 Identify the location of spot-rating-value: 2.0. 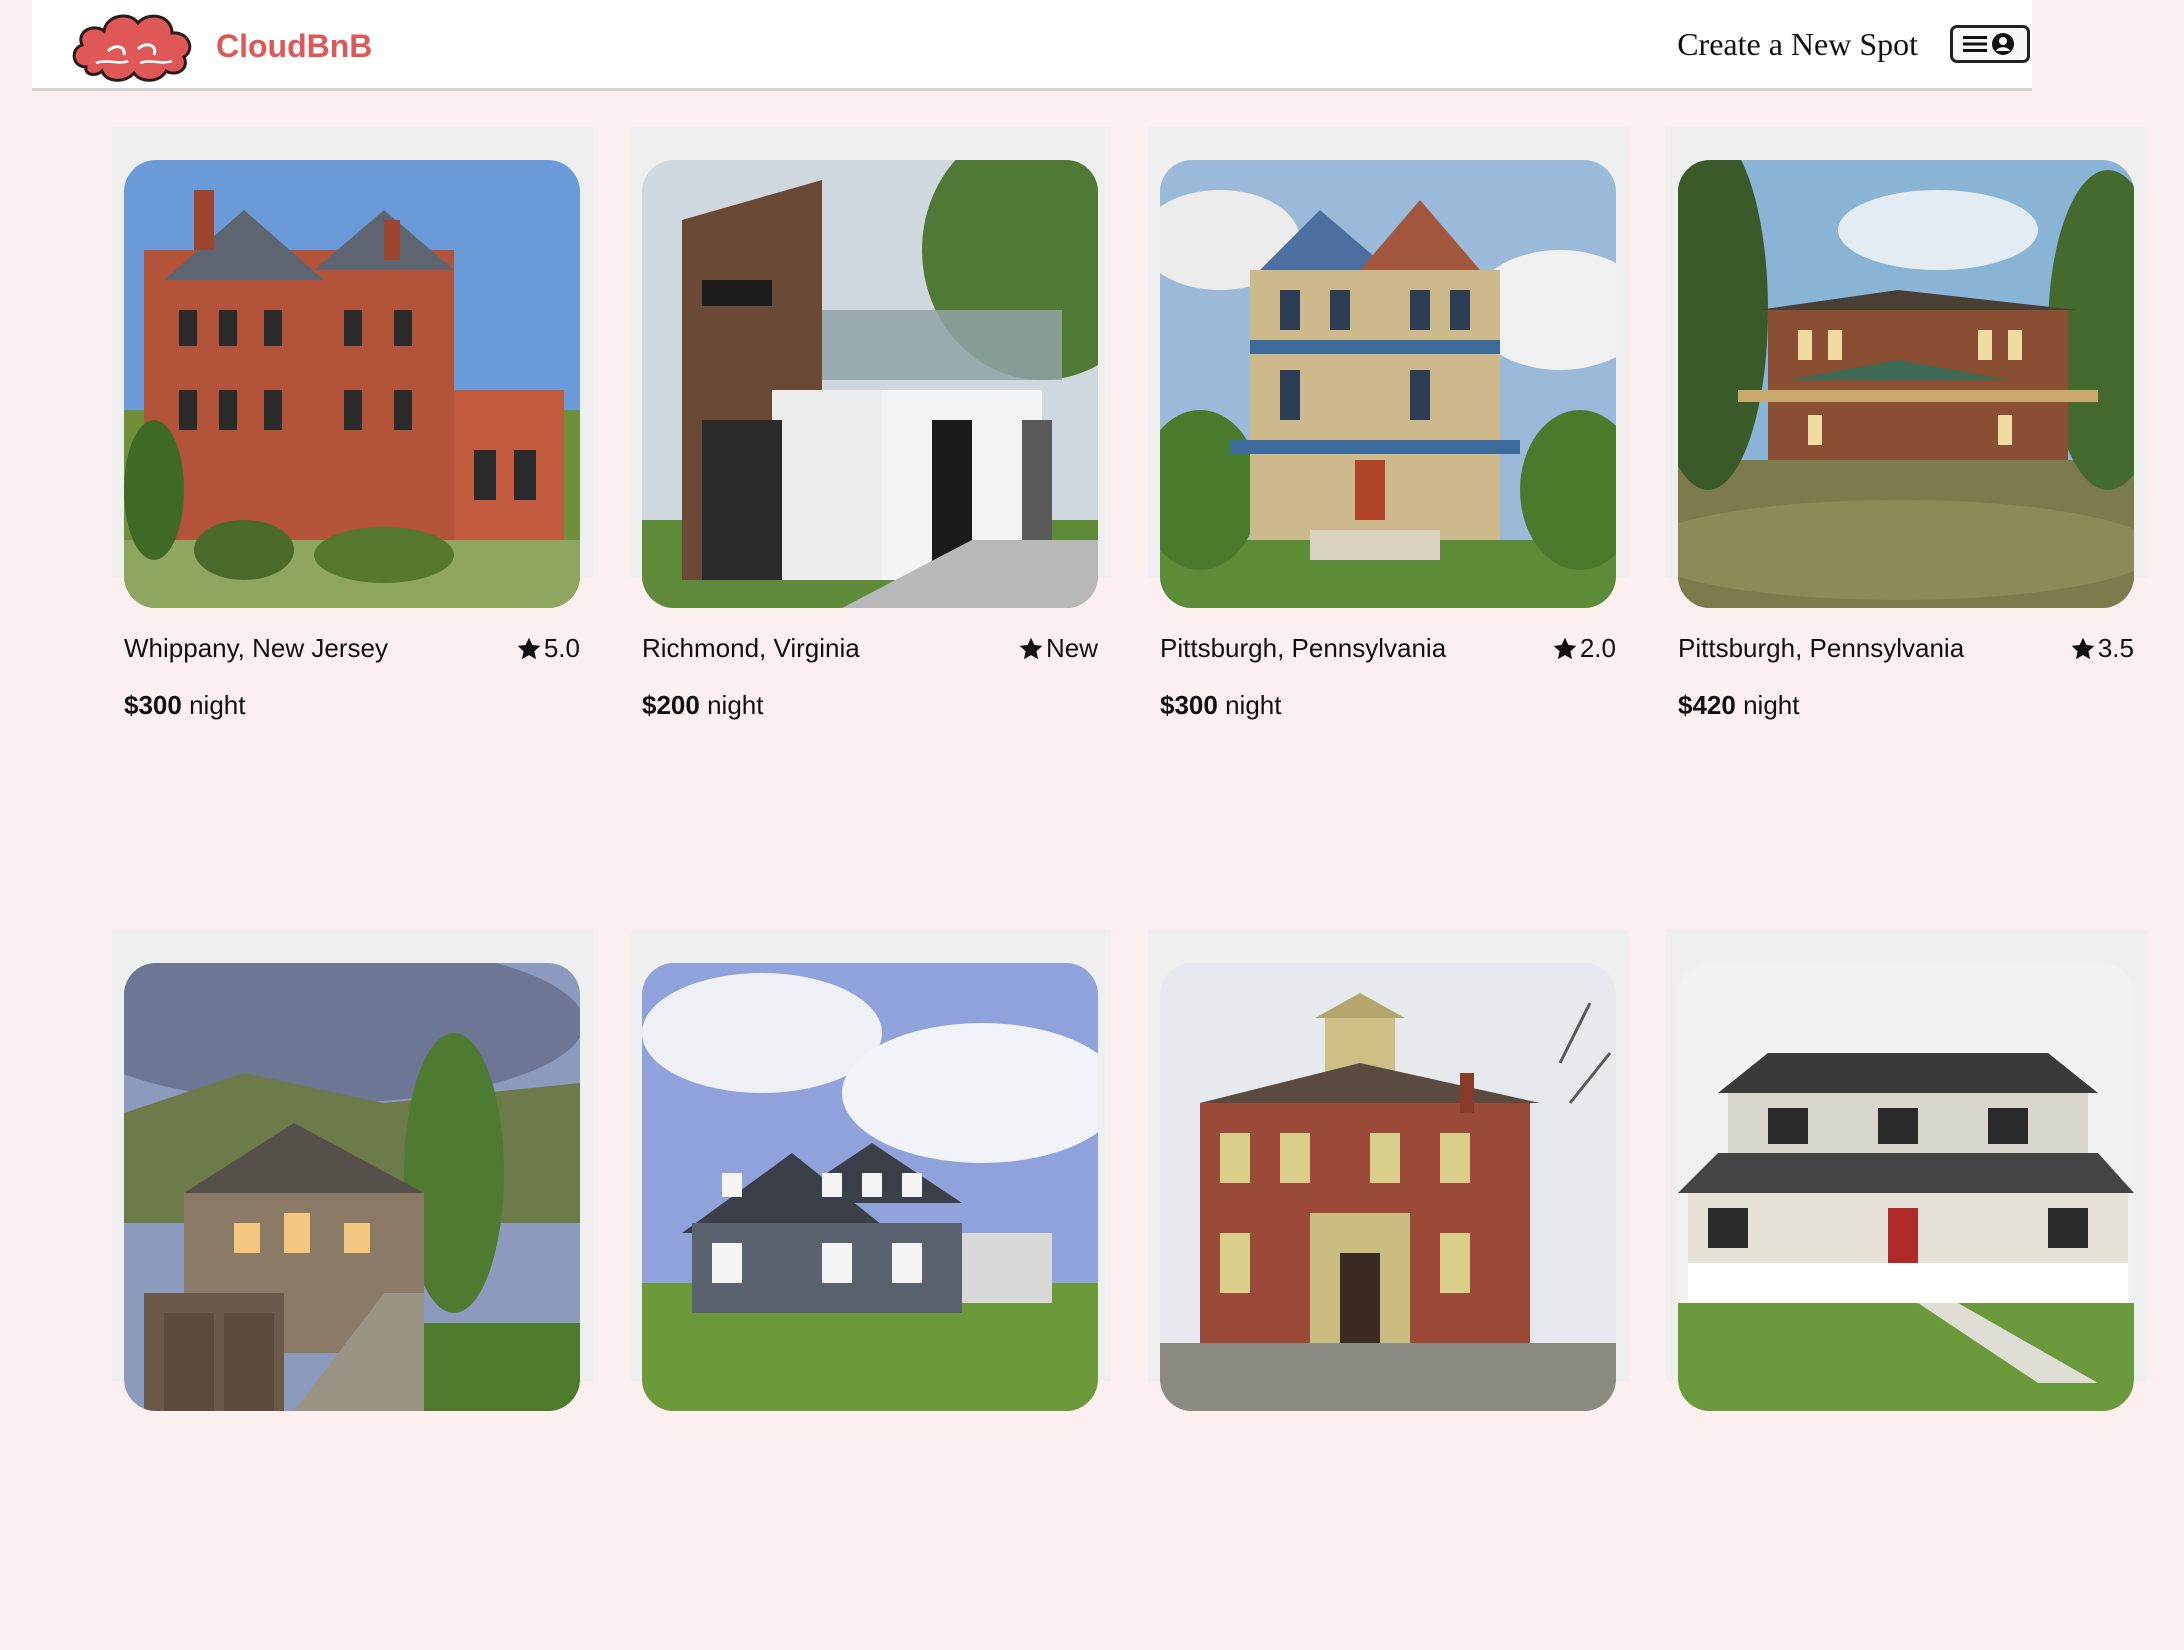
(1597, 648).